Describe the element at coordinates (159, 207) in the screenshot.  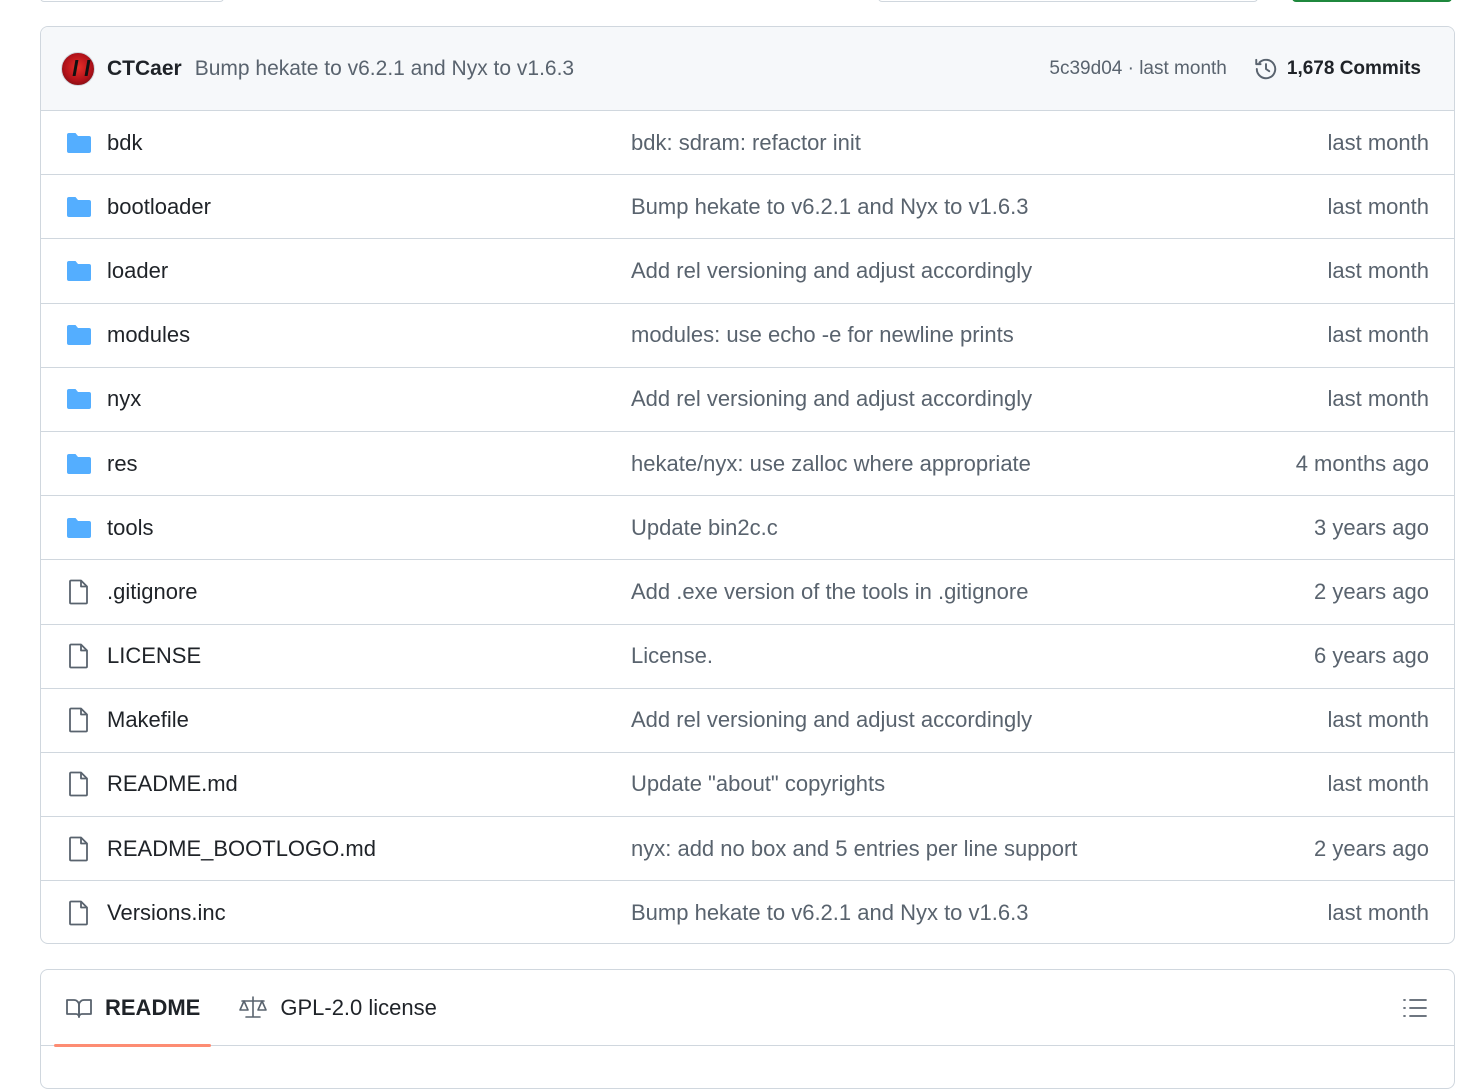
I see `file-name-link: bootloader` at that location.